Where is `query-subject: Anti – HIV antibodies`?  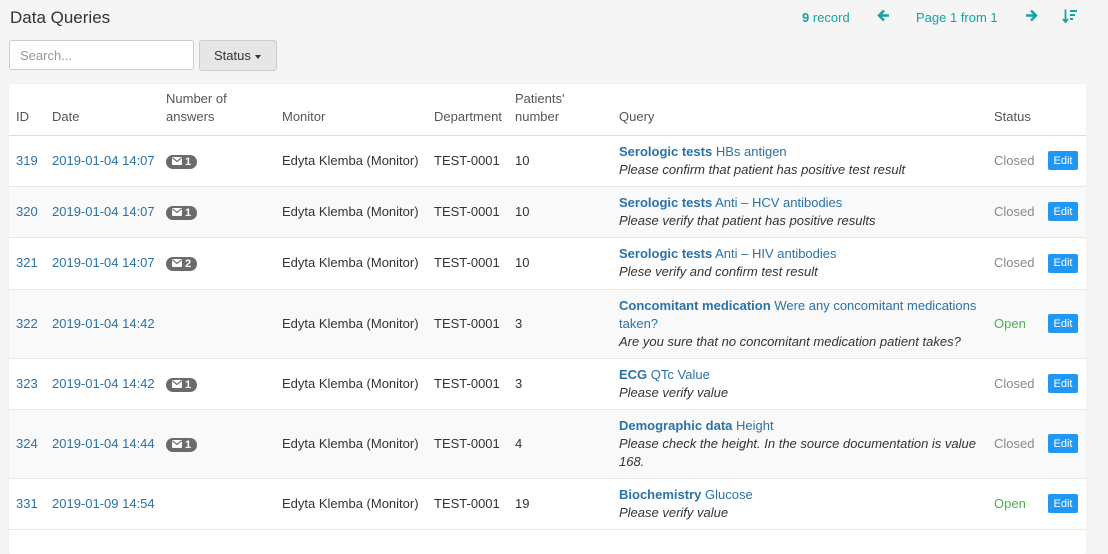
query-subject: Anti – HIV antibodies is located at coordinates (776, 253).